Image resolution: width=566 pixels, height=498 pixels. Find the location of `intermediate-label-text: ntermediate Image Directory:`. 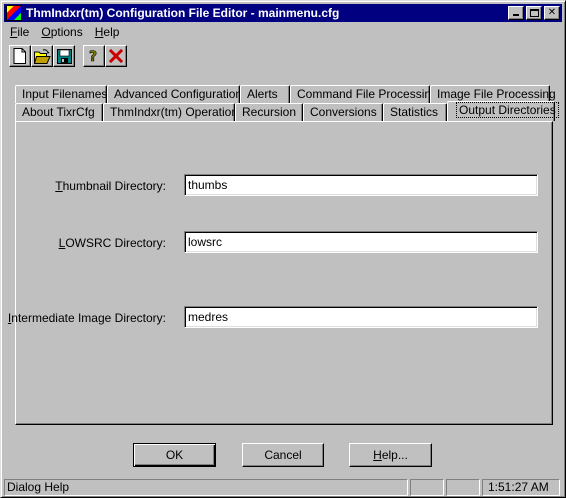

intermediate-label-text: ntermediate Image Directory: is located at coordinates (88, 318).